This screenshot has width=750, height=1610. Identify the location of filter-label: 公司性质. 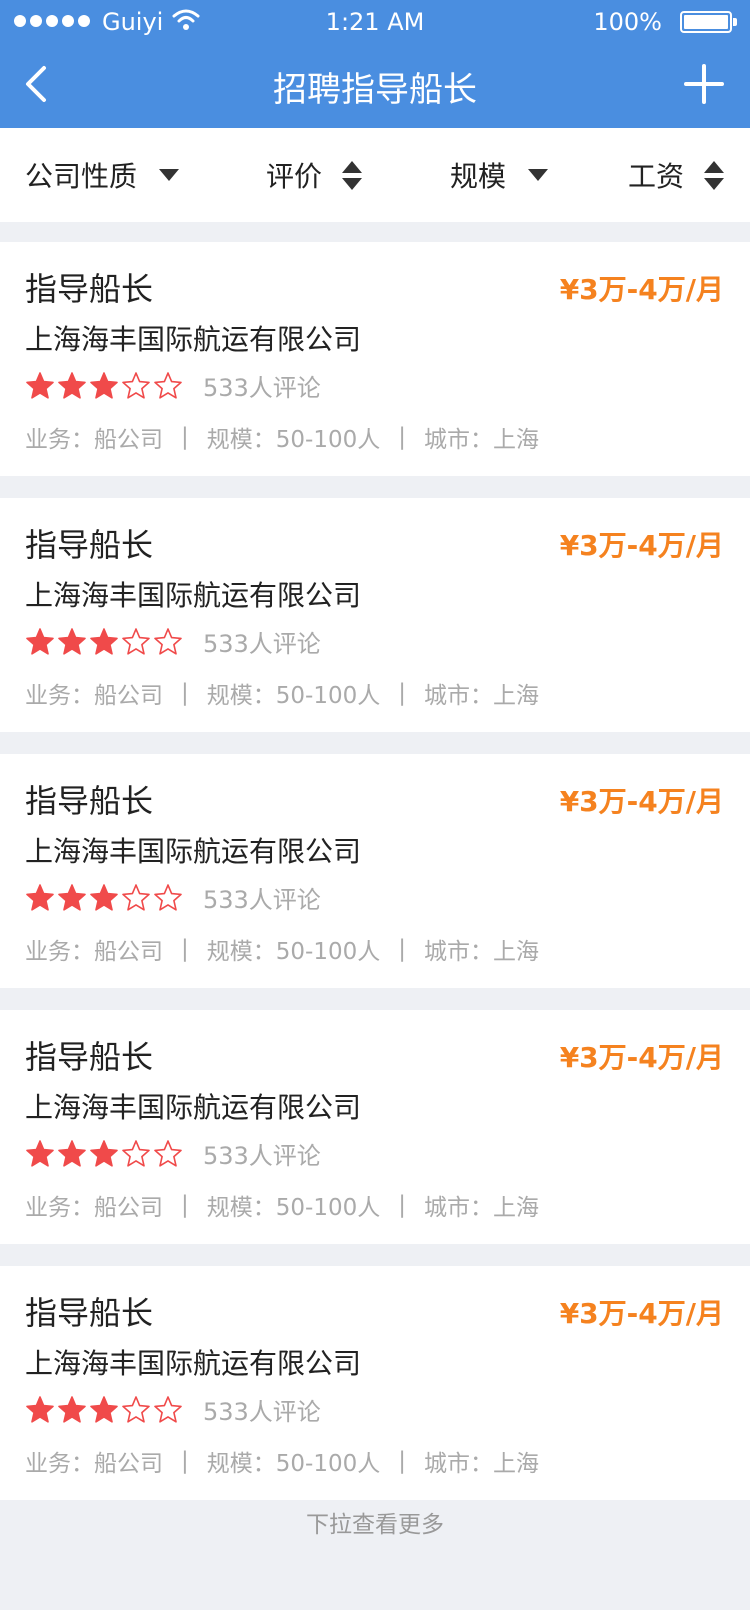
(81, 176).